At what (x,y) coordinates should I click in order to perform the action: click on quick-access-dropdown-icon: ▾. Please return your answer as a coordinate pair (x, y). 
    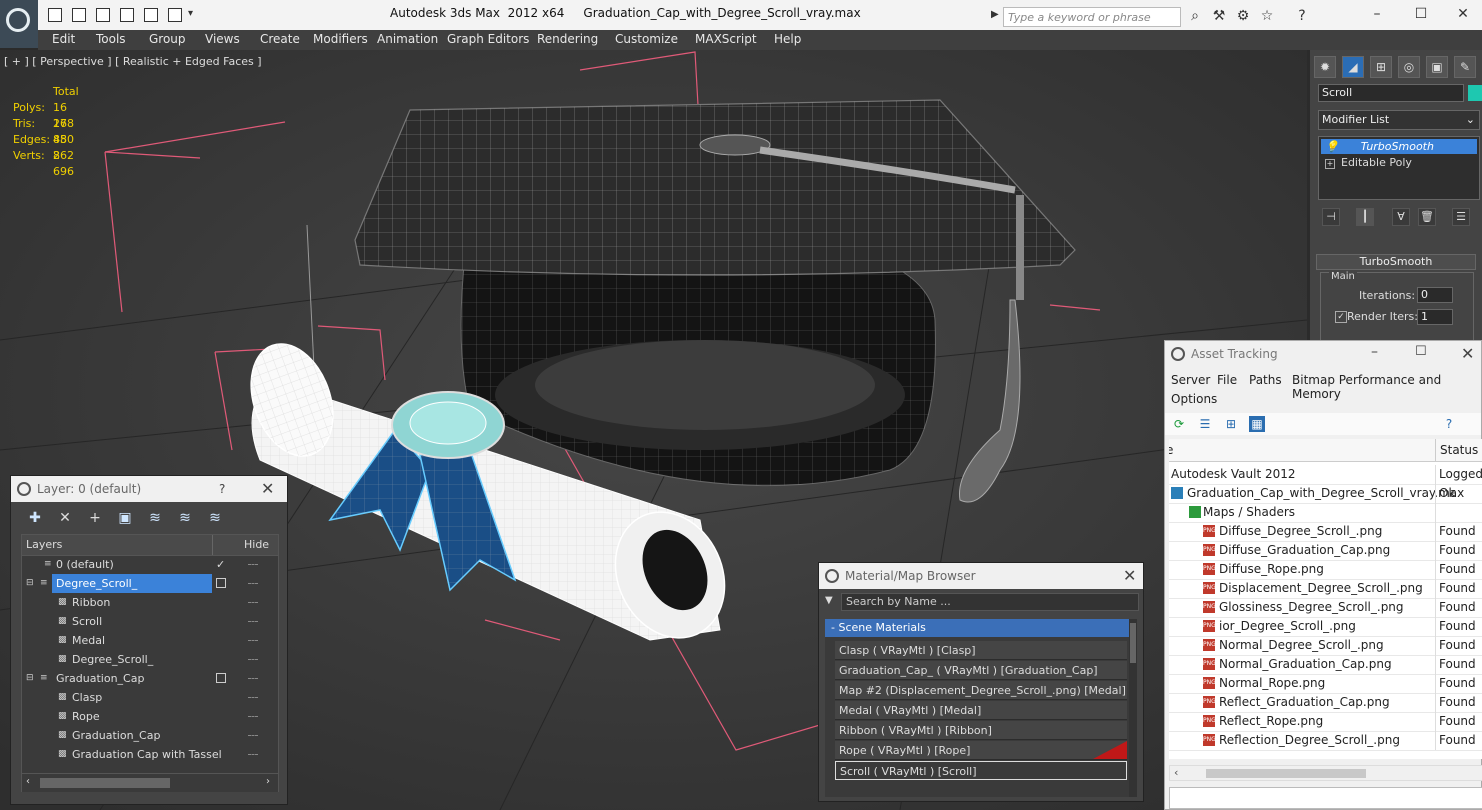
    Looking at the image, I should click on (190, 13).